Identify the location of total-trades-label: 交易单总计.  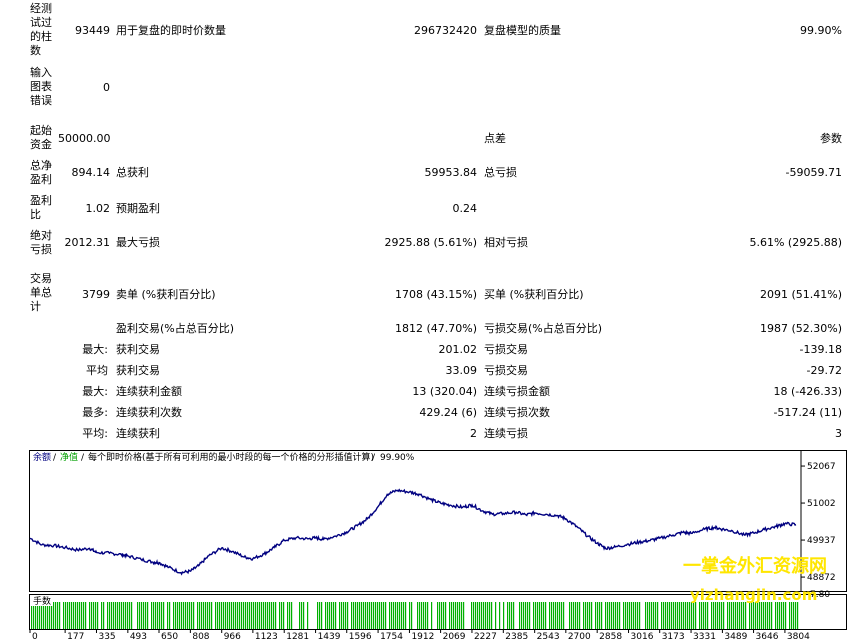
(41, 292).